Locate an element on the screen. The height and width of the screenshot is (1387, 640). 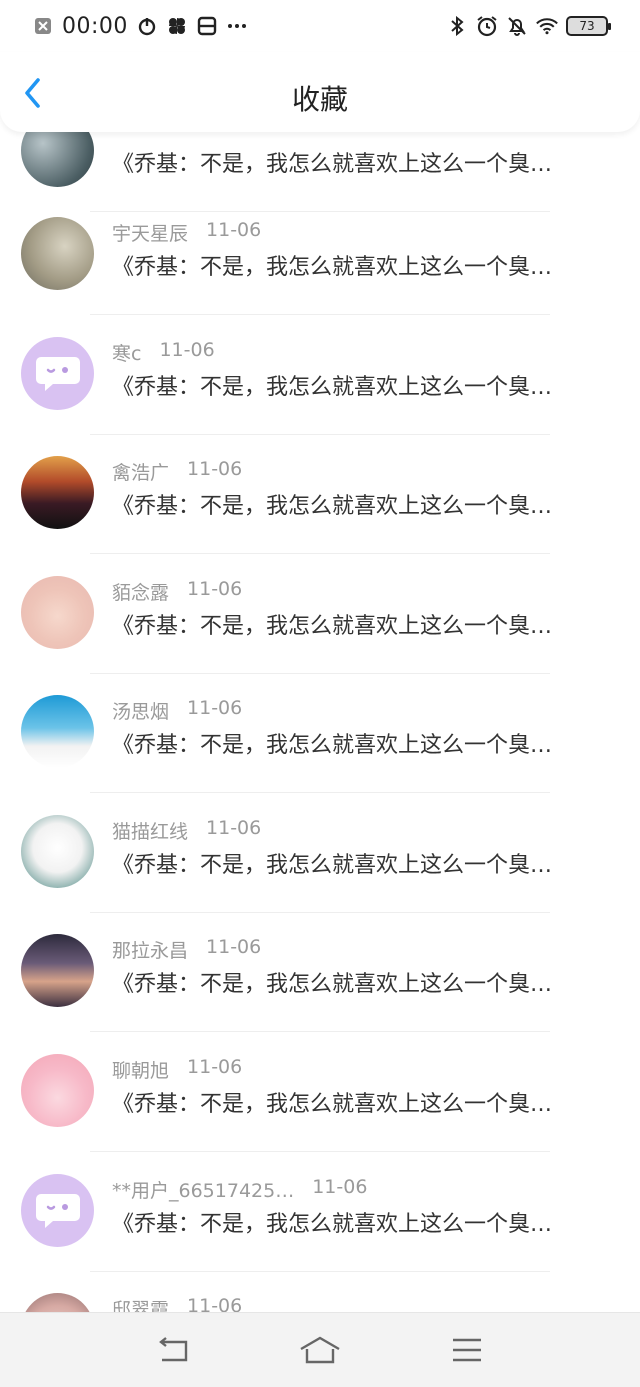
mute-icon is located at coordinates (517, 26).